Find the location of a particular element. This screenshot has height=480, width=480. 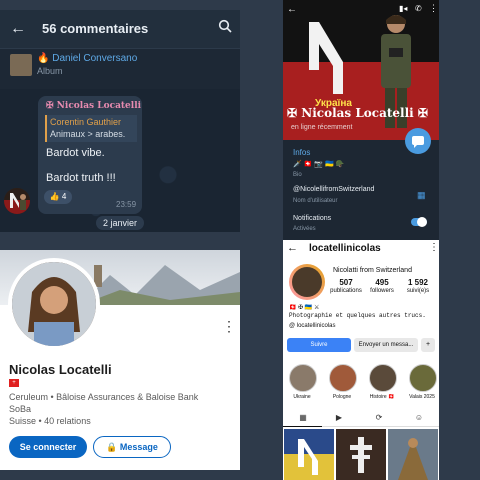

profile-photo is located at coordinates (54, 304).